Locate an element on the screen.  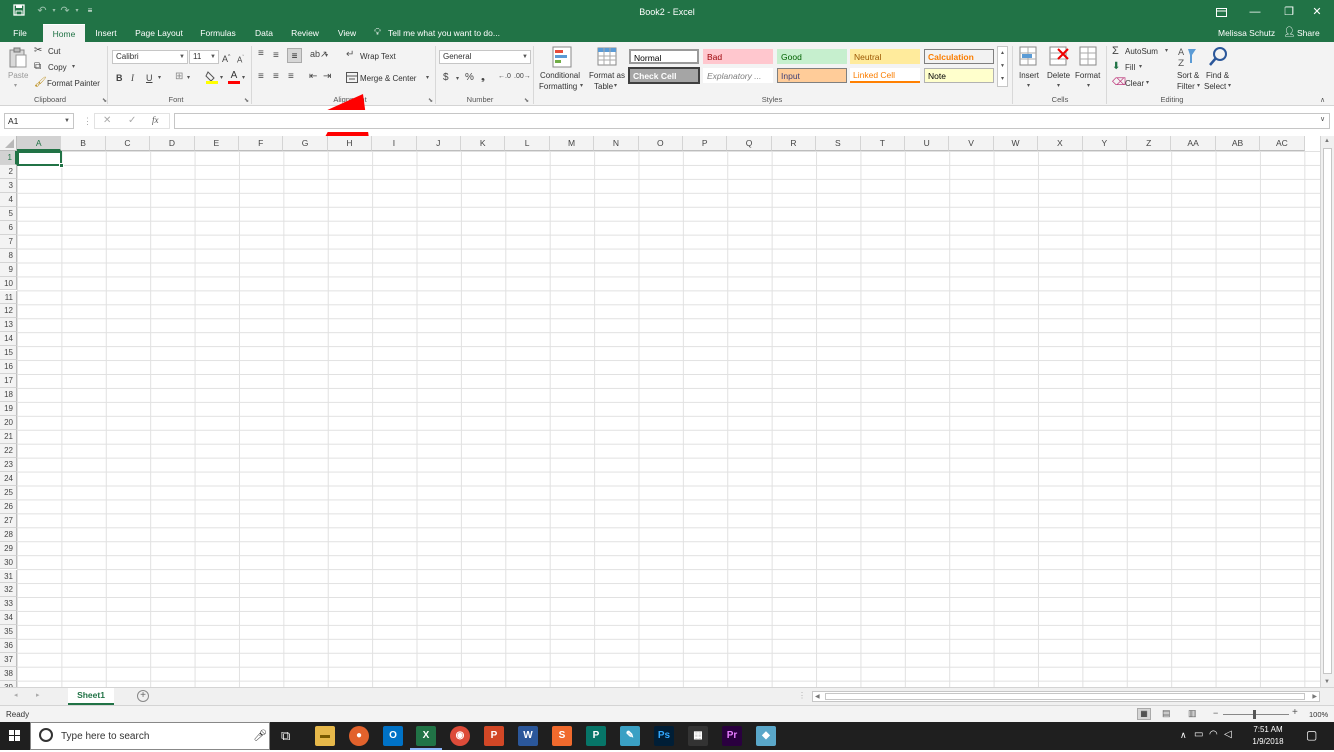
column-header: L is located at coordinates (527, 143).